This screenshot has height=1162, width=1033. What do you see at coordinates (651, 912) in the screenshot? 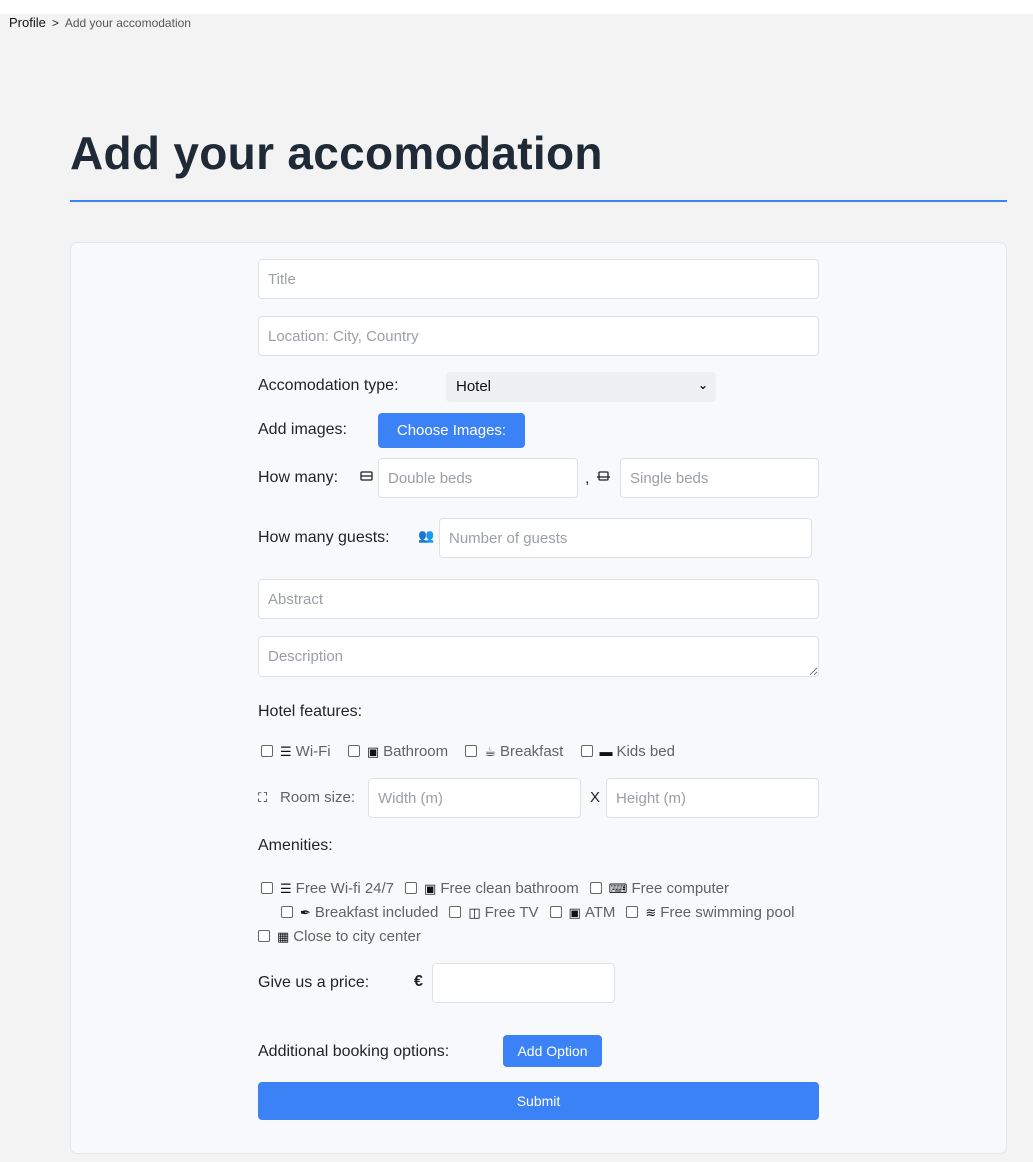
I see `pool-icon: ≋` at bounding box center [651, 912].